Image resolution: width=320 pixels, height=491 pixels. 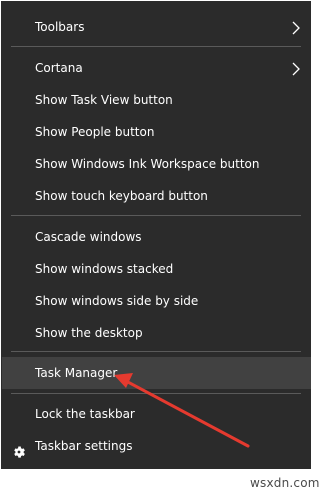 I want to click on menu-item-windows-stacked: Show windows stacked, so click(x=156, y=269).